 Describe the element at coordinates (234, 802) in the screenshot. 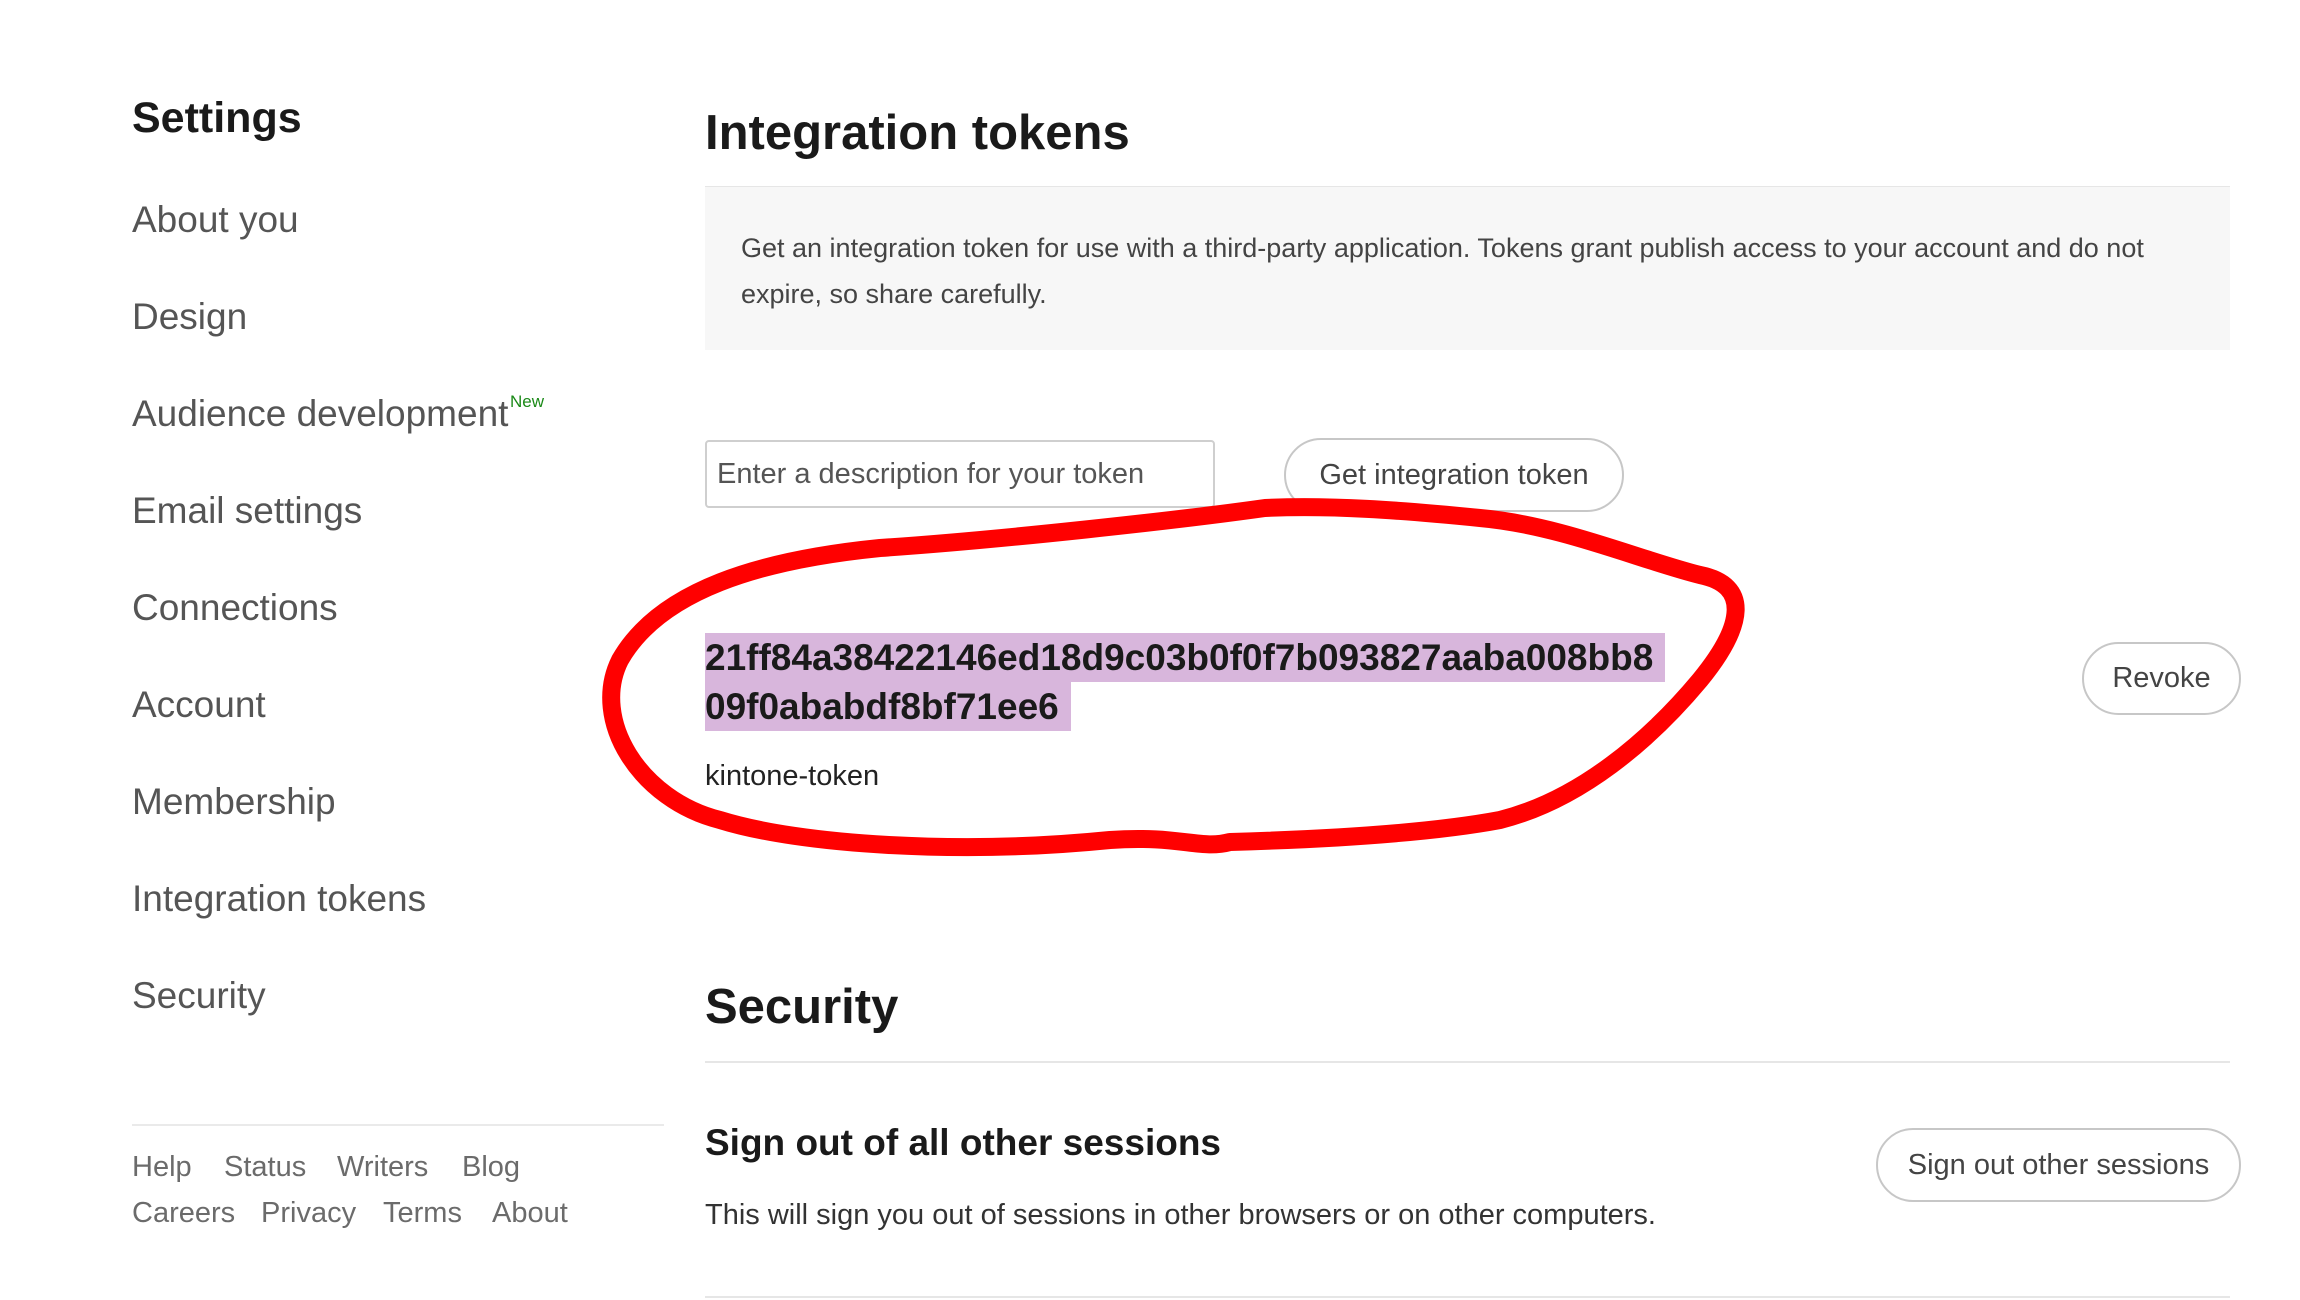

I see `sidebar-item-membership: Membership` at that location.